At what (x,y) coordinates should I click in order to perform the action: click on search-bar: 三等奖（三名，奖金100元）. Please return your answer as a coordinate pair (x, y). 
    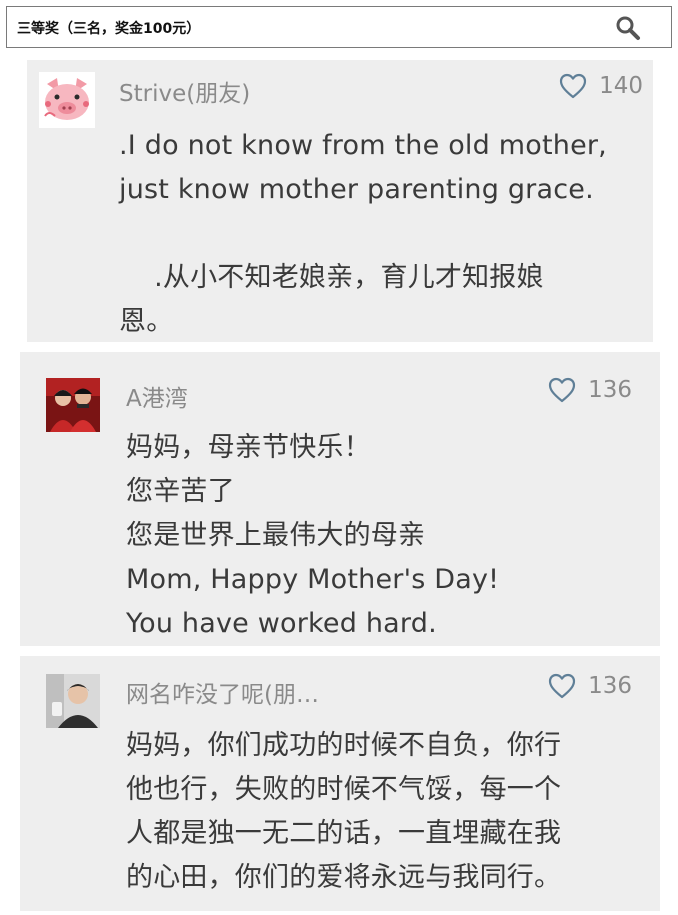
    Looking at the image, I should click on (339, 27).